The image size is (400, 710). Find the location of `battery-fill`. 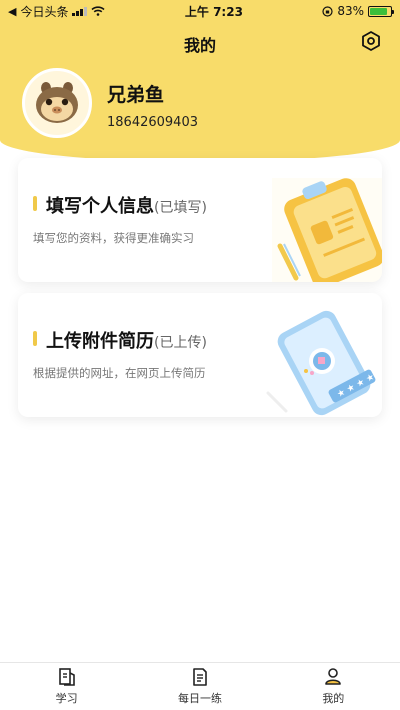

battery-fill is located at coordinates (378, 11).